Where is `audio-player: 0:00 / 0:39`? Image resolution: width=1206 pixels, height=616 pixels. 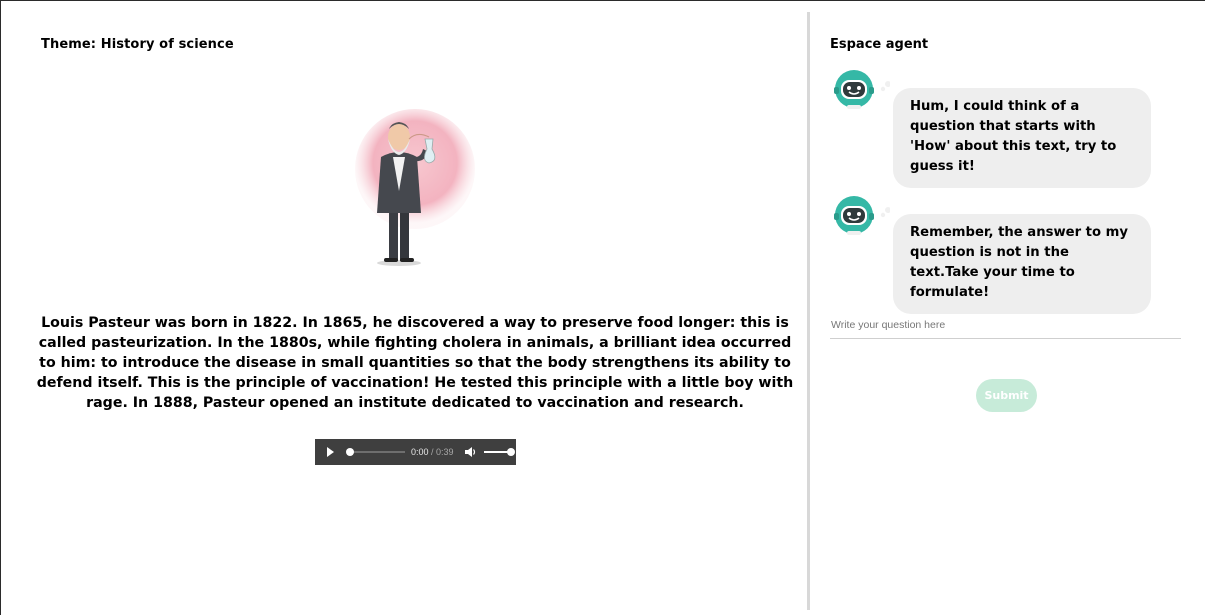
audio-player: 0:00 / 0:39 is located at coordinates (415, 452).